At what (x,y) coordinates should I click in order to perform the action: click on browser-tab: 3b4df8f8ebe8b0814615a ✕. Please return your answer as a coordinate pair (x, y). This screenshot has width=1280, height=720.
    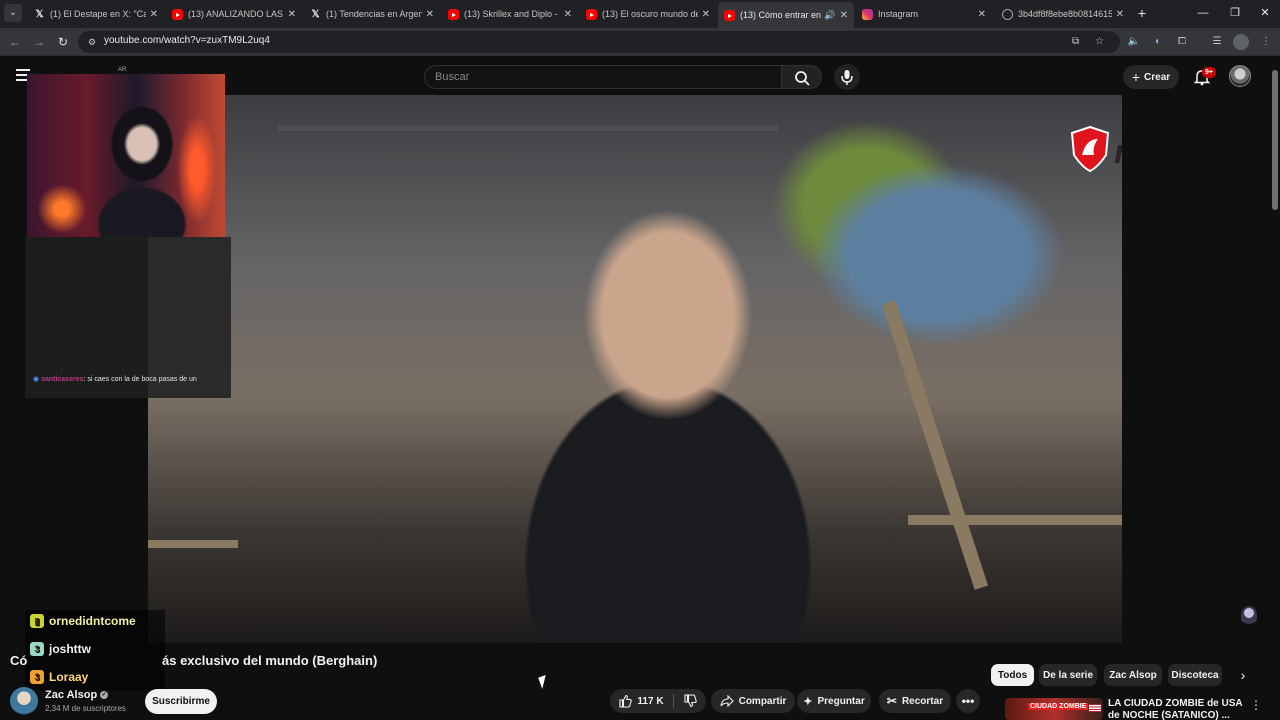
    Looking at the image, I should click on (1063, 14).